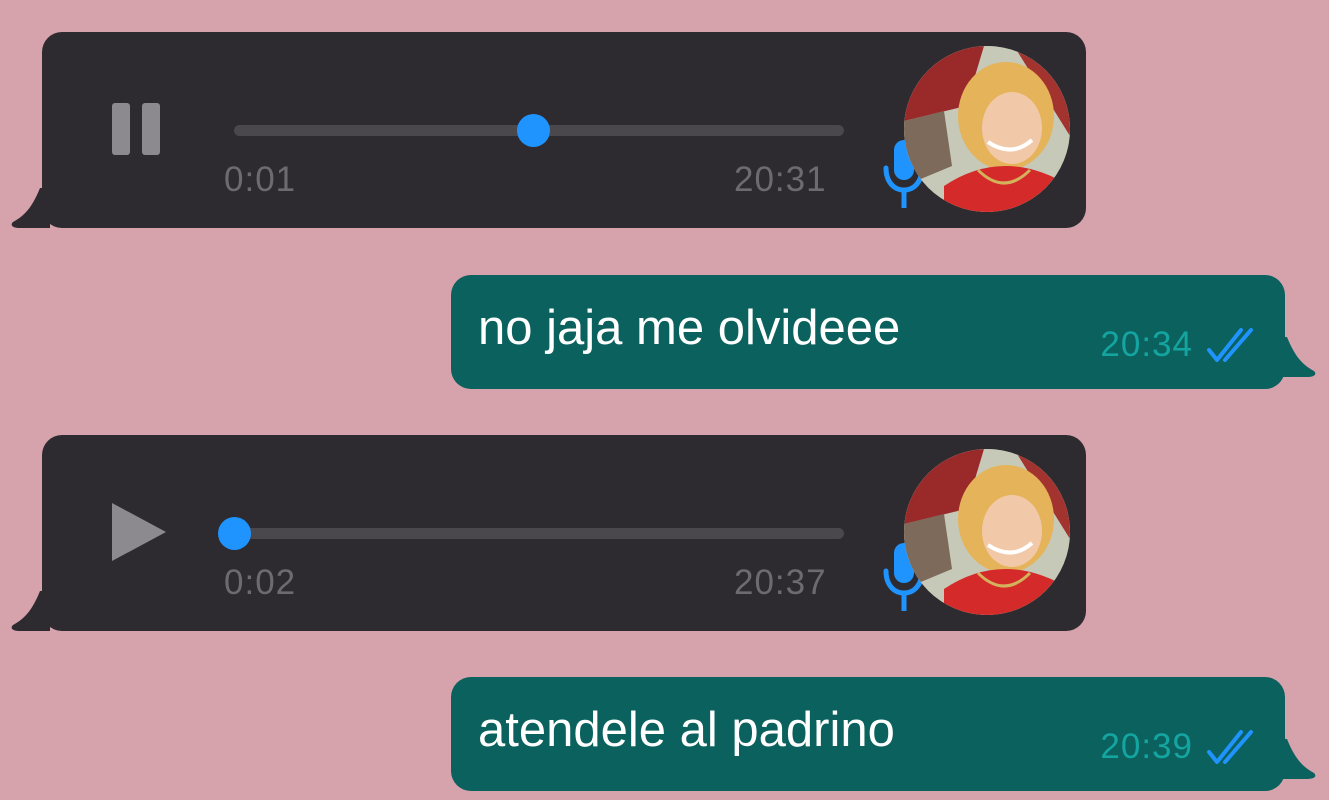  I want to click on outgoing-message: no jaja me olvideee 20:34, so click(883, 332).